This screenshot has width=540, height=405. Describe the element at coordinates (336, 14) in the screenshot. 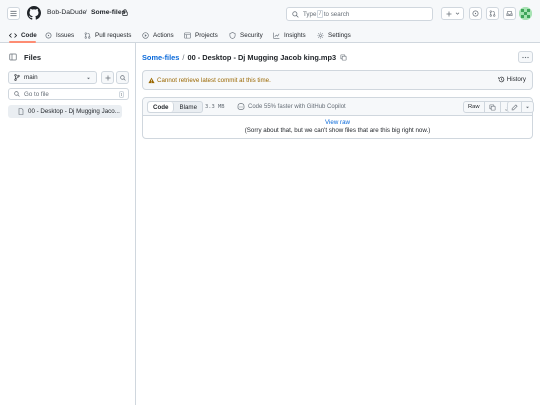

I see `search-placeholder-suffix: to search` at that location.